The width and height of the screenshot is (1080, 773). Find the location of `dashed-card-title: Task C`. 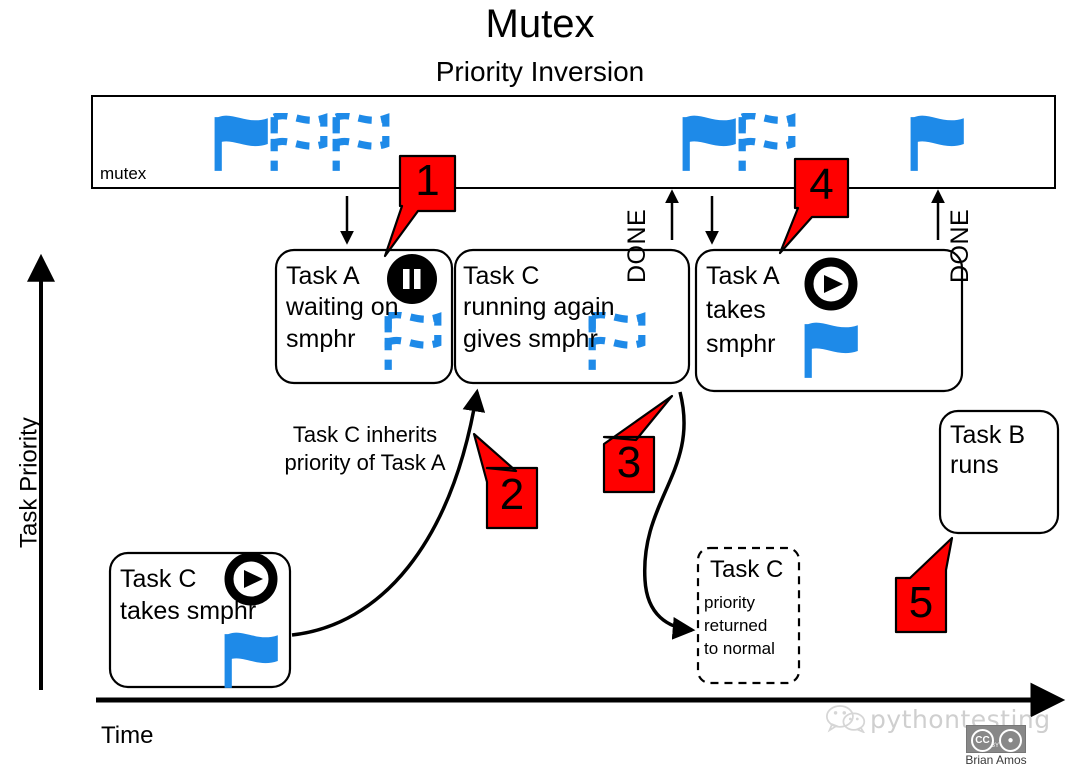

dashed-card-title: Task C is located at coordinates (747, 569).